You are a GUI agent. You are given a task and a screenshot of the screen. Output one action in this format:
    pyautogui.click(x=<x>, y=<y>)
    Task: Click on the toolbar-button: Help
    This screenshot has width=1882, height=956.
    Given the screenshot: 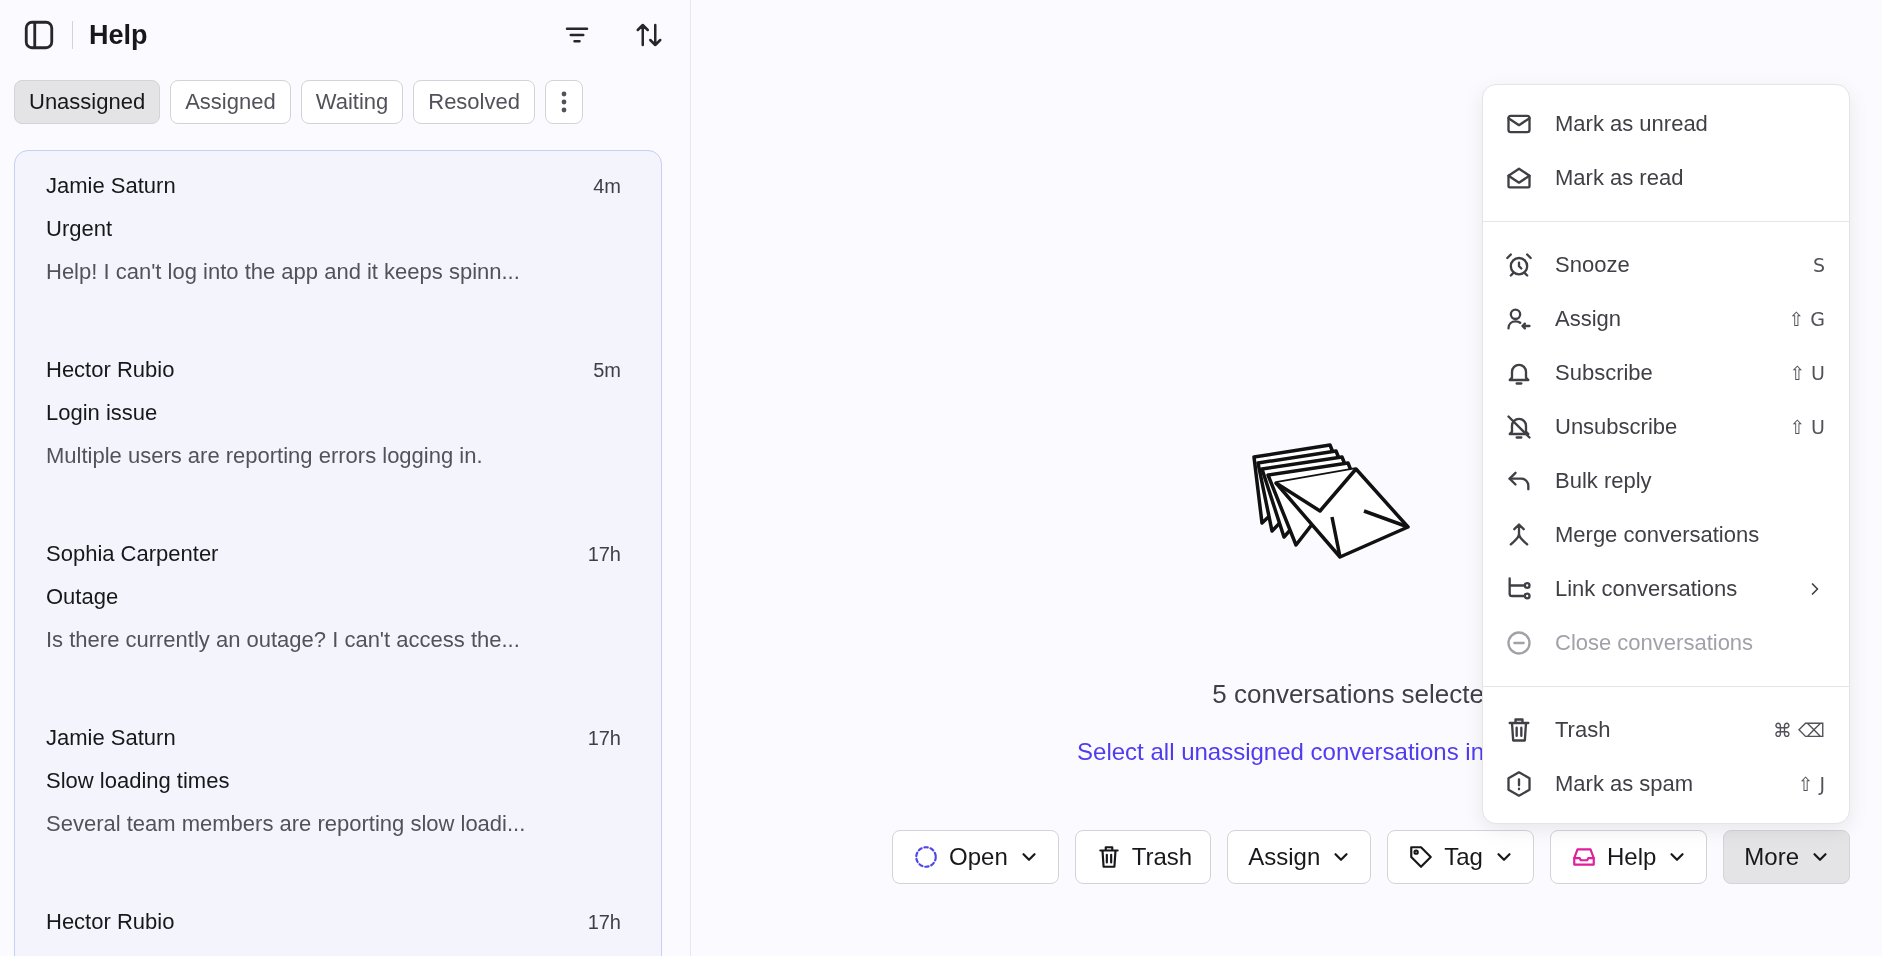 What is the action you would take?
    pyautogui.click(x=1628, y=857)
    